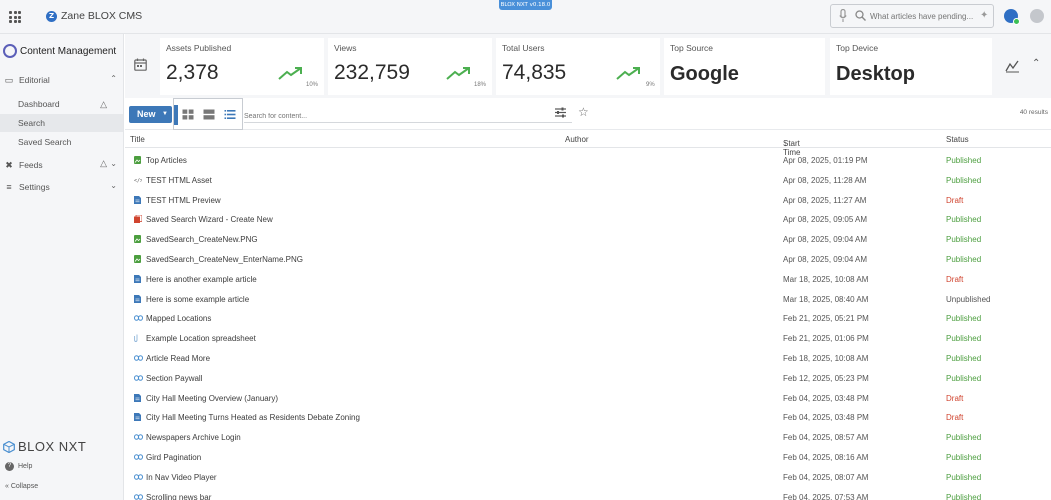 Image resolution: width=1051 pixels, height=500 pixels. Describe the element at coordinates (209, 114) in the screenshot. I see `card-view-icon` at that location.